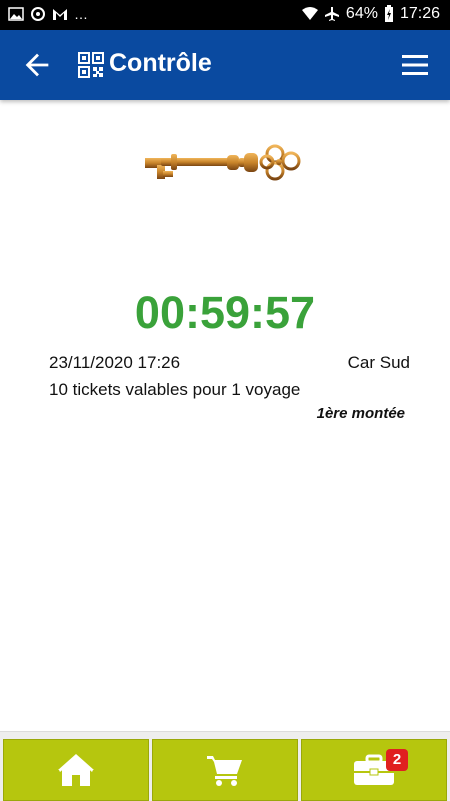 The height and width of the screenshot is (801, 450). I want to click on status-bar: … 64% 17:26, so click(225, 15).